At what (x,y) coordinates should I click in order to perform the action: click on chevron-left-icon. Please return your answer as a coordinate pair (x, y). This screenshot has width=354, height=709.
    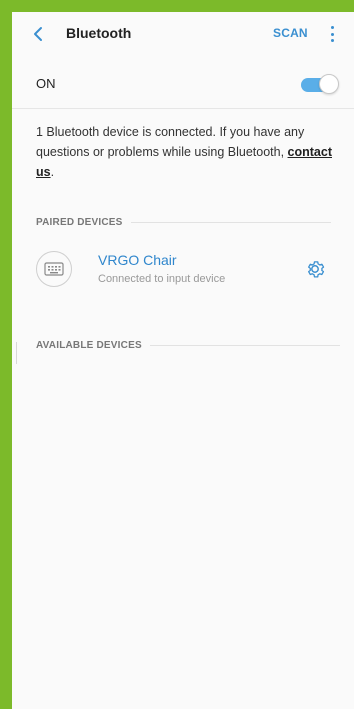
    Looking at the image, I should click on (38, 34).